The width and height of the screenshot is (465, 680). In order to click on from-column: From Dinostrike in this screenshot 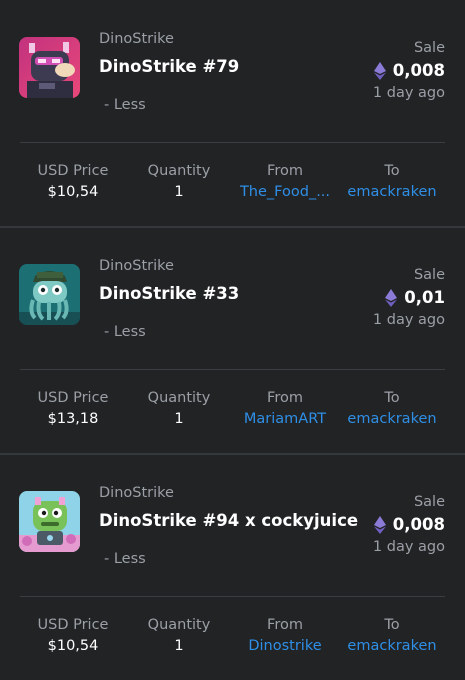, I will do `click(285, 635)`.